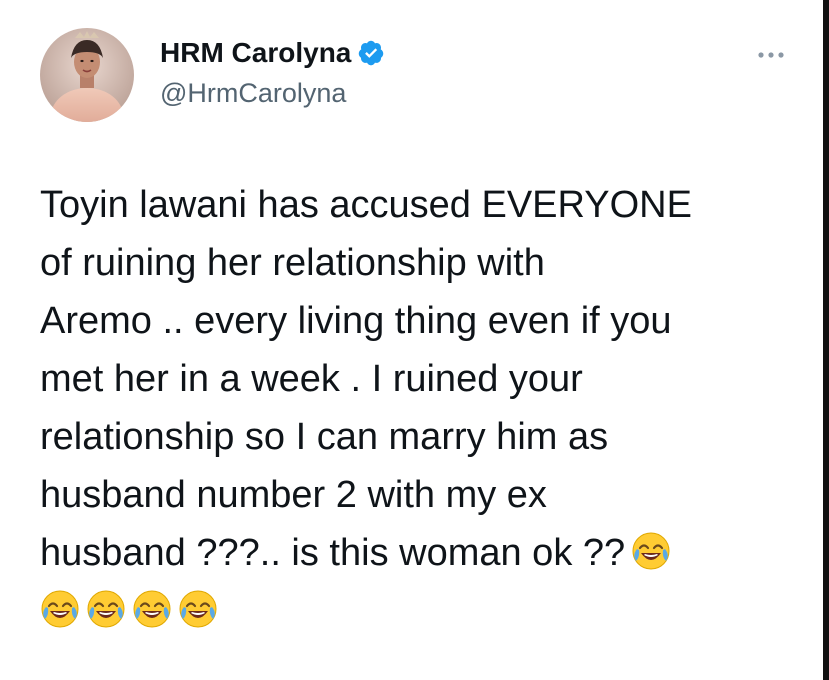 The height and width of the screenshot is (680, 829). What do you see at coordinates (333, 553) in the screenshot?
I see `tweet-line-text: husband ???.. is this woman ok ??` at bounding box center [333, 553].